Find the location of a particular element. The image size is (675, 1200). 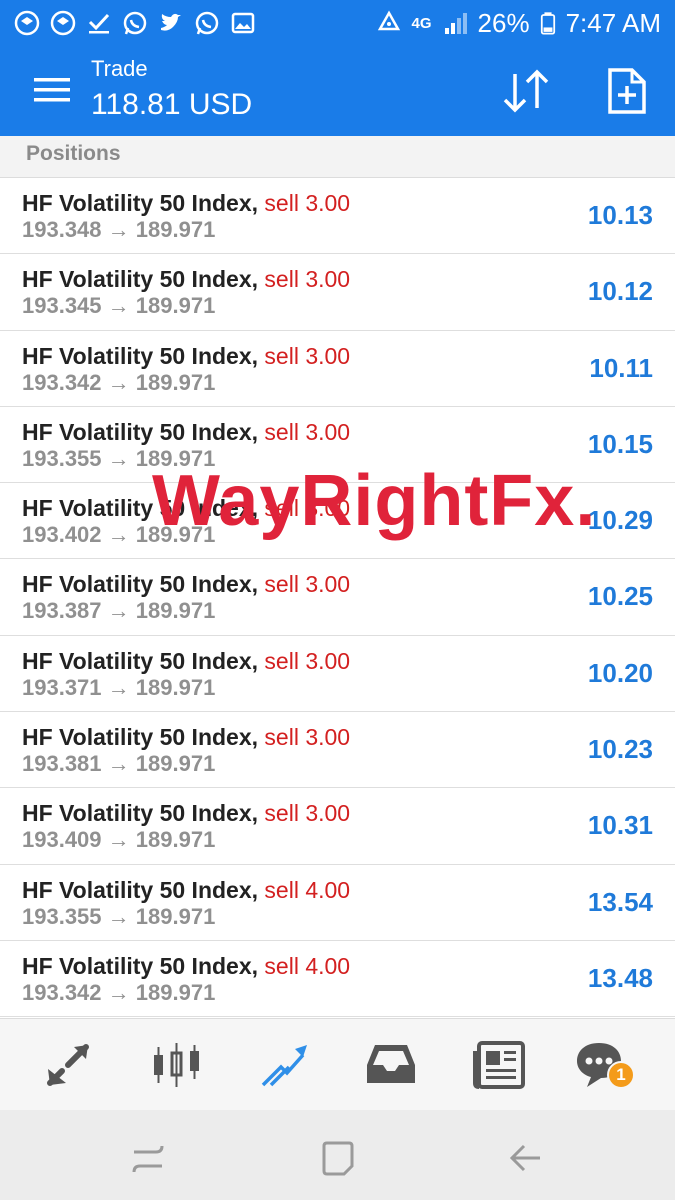

nav-history is located at coordinates (391, 1065).